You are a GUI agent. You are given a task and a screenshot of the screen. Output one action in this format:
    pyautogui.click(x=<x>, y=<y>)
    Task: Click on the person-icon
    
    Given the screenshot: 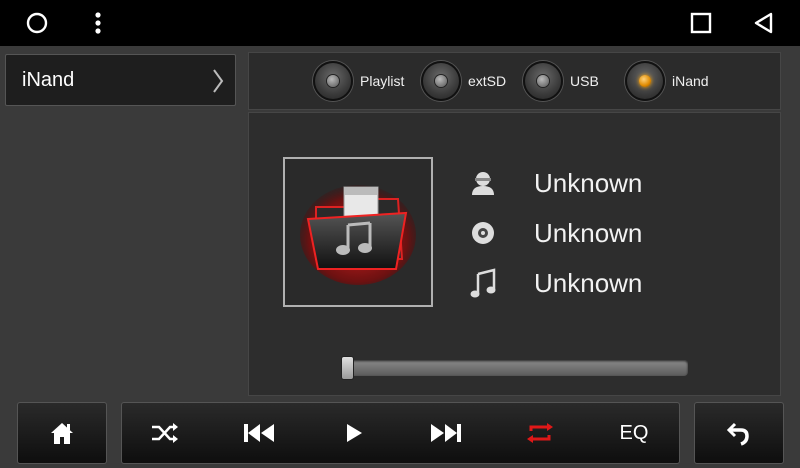 What is the action you would take?
    pyautogui.click(x=483, y=183)
    